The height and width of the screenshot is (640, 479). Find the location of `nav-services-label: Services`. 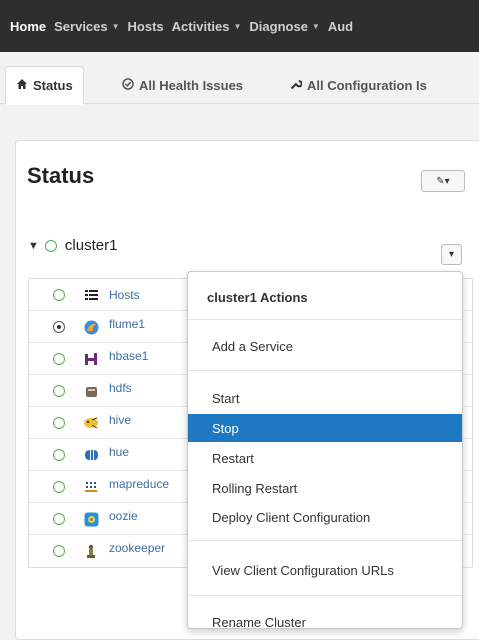

nav-services-label: Services is located at coordinates (81, 26).